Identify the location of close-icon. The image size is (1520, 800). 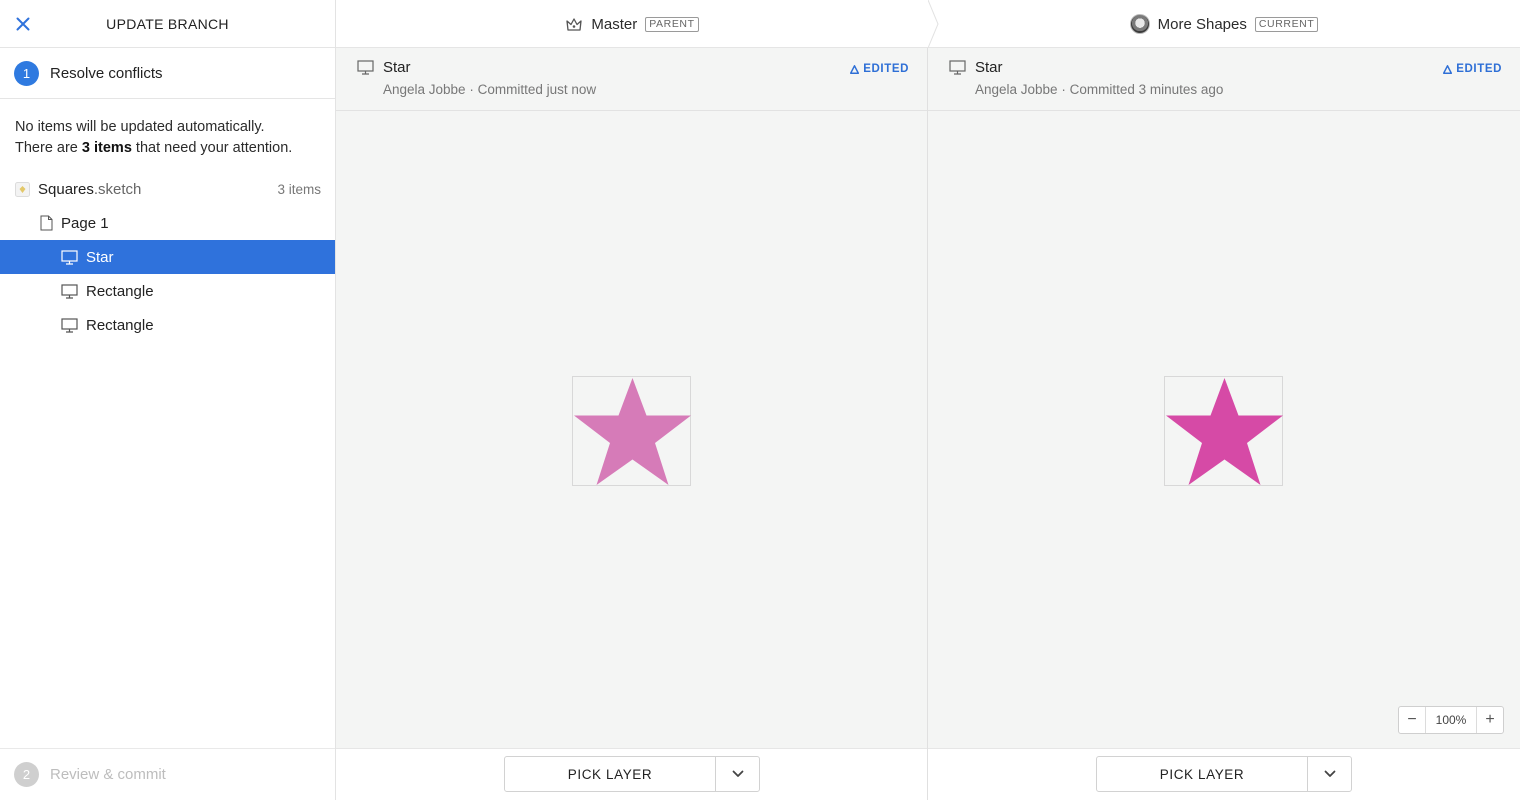
(23, 24).